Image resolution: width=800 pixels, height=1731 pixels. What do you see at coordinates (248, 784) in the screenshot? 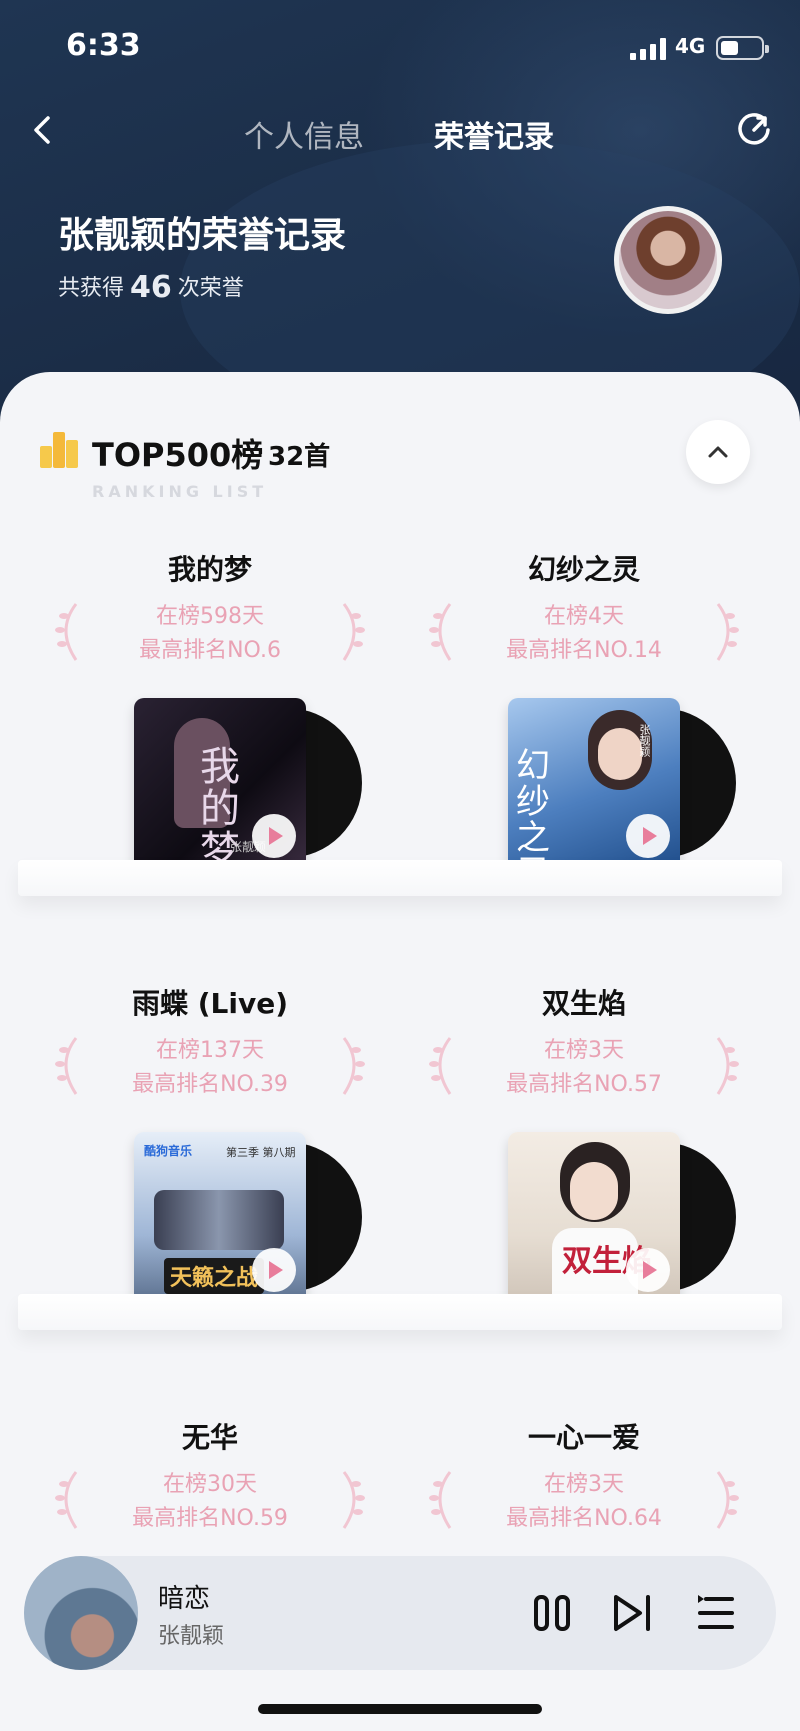
I see `album-cover: 我的梦 张靓颖` at bounding box center [248, 784].